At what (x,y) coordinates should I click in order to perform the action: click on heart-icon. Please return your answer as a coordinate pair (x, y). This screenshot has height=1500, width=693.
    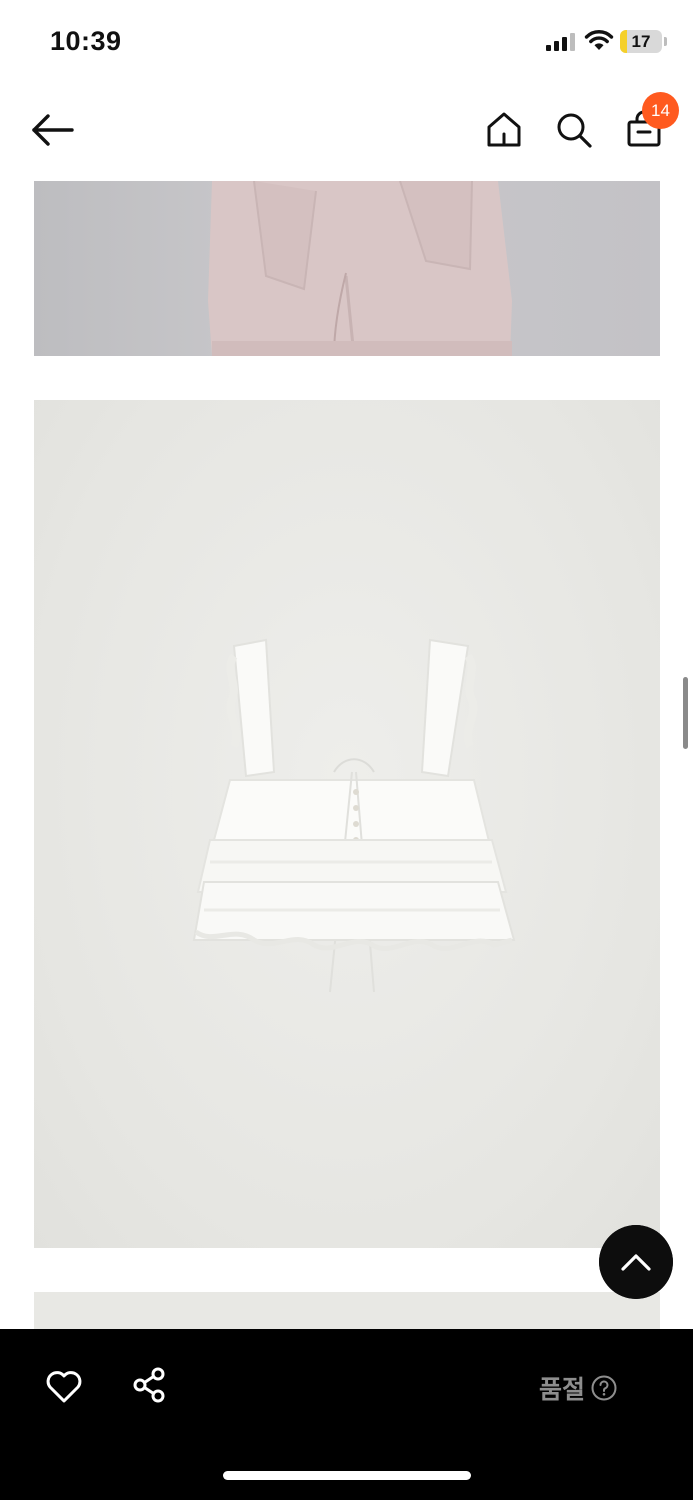
    Looking at the image, I should click on (64, 1386).